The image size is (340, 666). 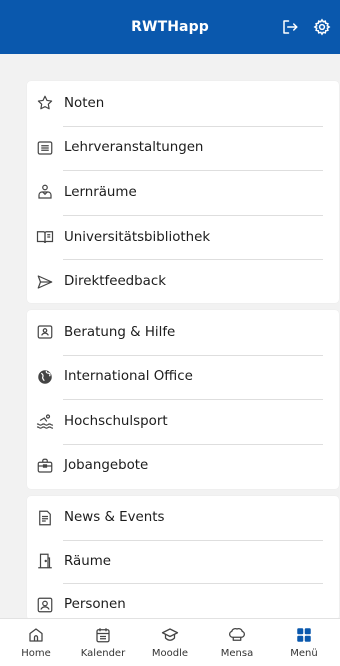 I want to click on home-icon, so click(x=36, y=635).